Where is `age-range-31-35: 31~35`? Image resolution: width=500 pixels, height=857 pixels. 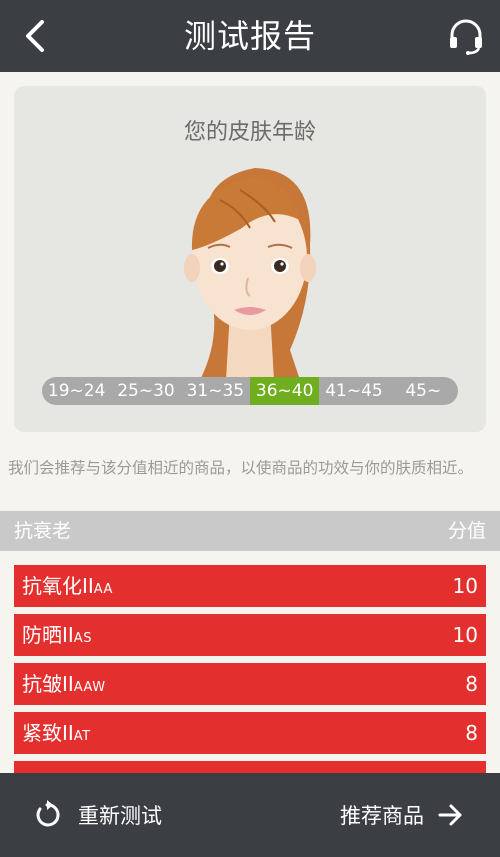 age-range-31-35: 31~35 is located at coordinates (215, 391).